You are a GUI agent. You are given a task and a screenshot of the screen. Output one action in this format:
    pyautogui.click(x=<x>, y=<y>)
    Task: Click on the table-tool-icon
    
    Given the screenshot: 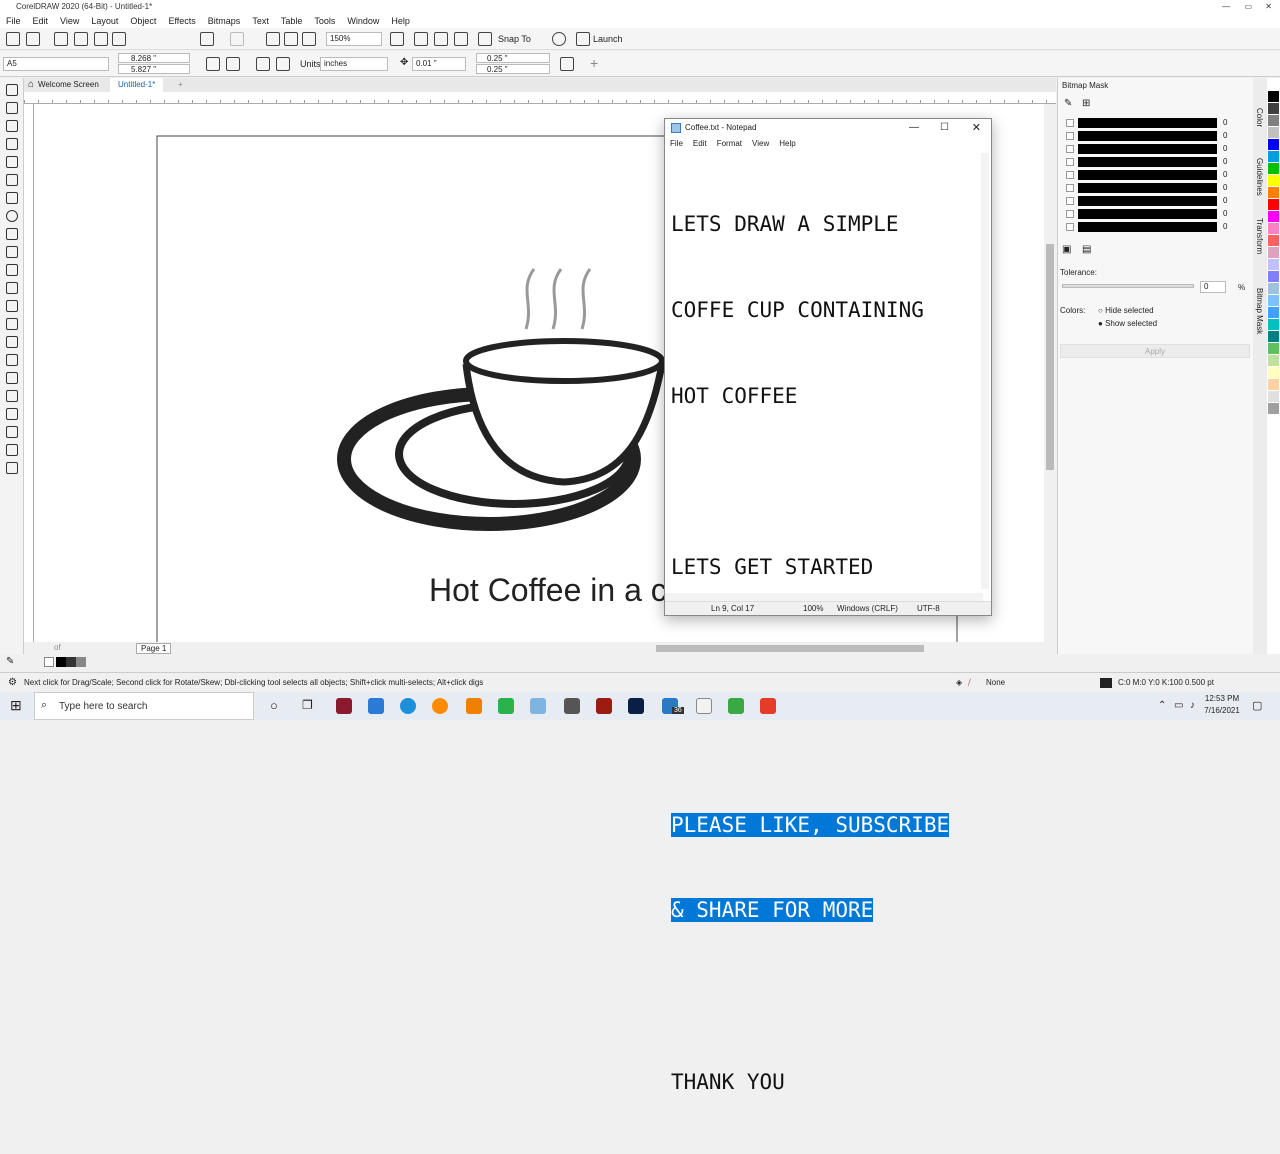 What is the action you would take?
    pyautogui.click(x=11, y=270)
    